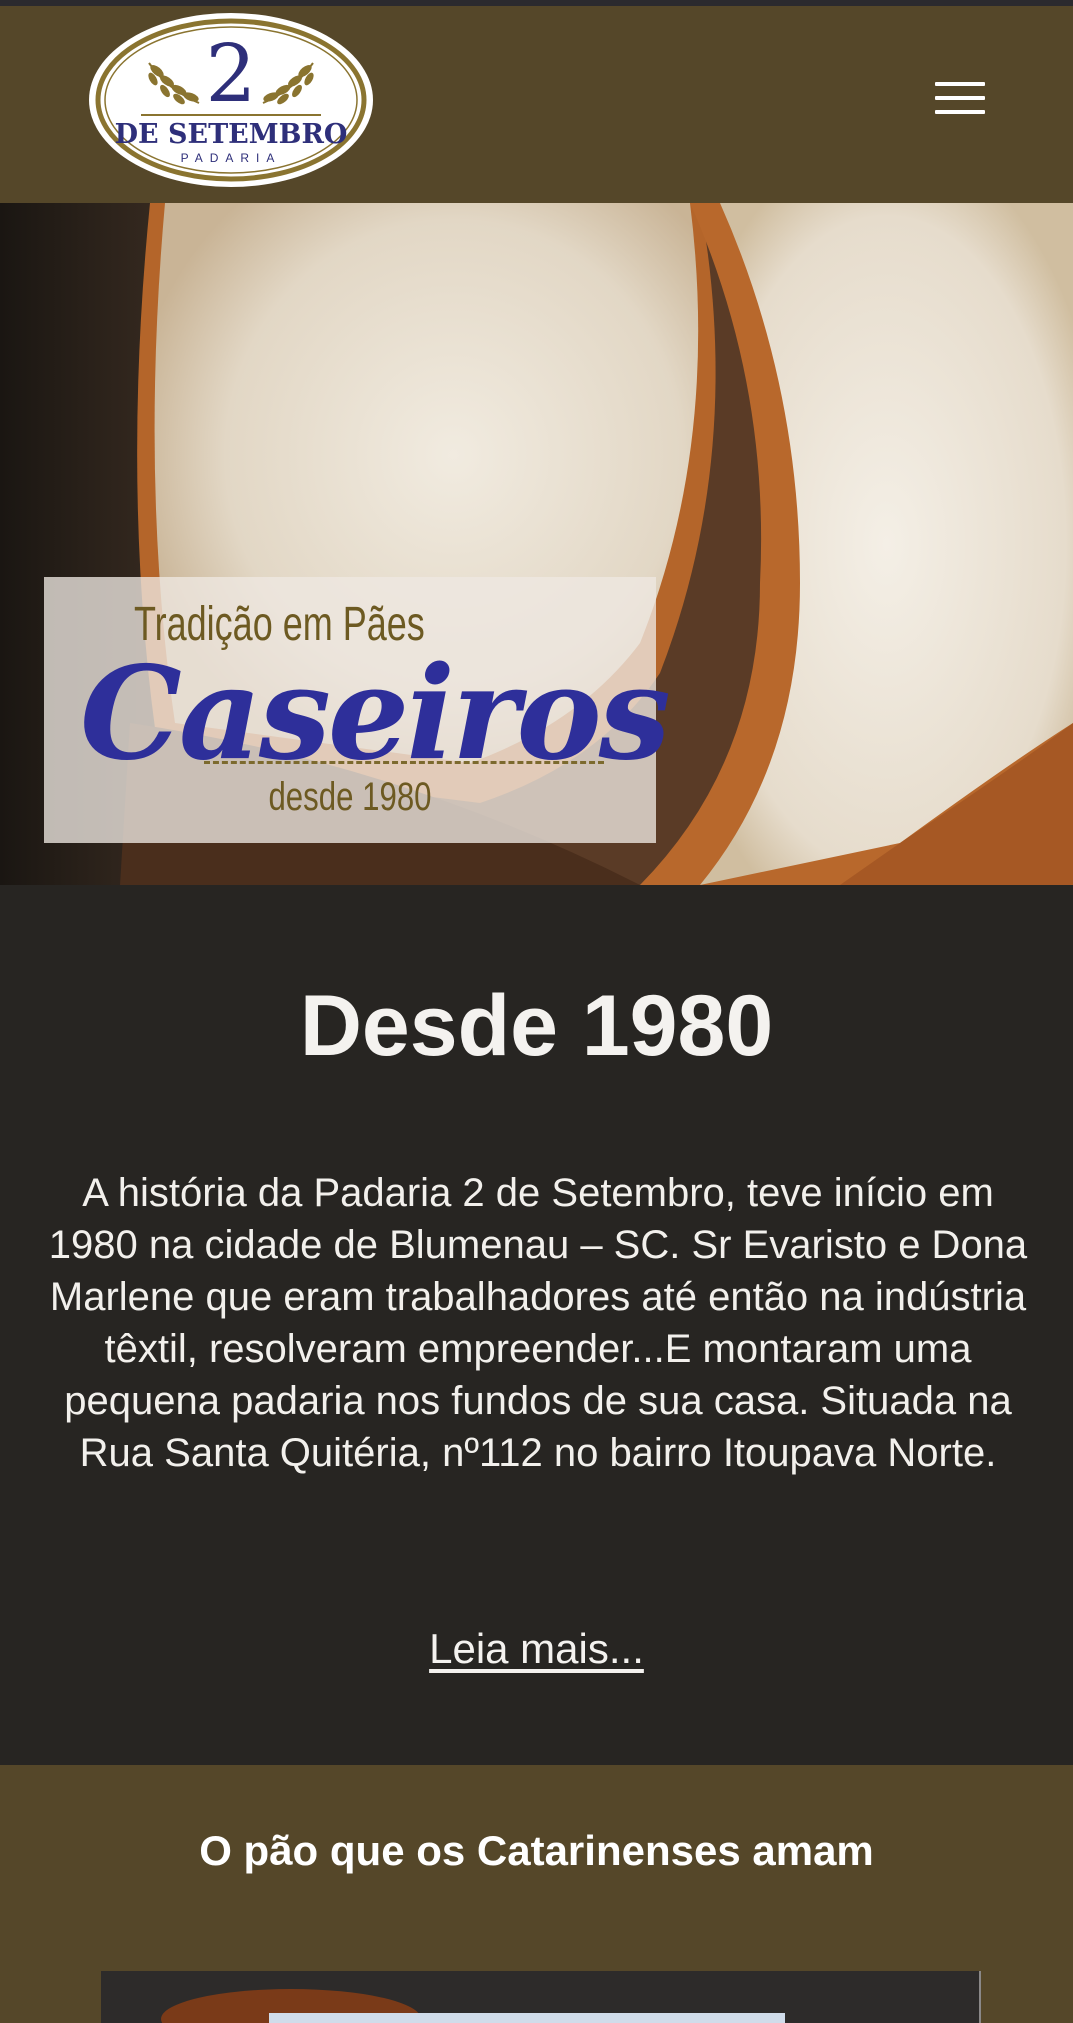 The height and width of the screenshot is (2023, 1073). Describe the element at coordinates (536, 104) in the screenshot. I see `site-header: 2 DE SETEMBRO PADARIA` at that location.